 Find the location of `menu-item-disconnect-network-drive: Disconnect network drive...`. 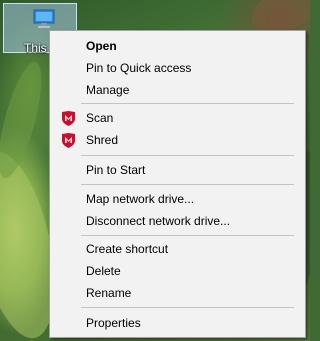

menu-item-disconnect-network-drive: Disconnect network drive... is located at coordinates (177, 221).